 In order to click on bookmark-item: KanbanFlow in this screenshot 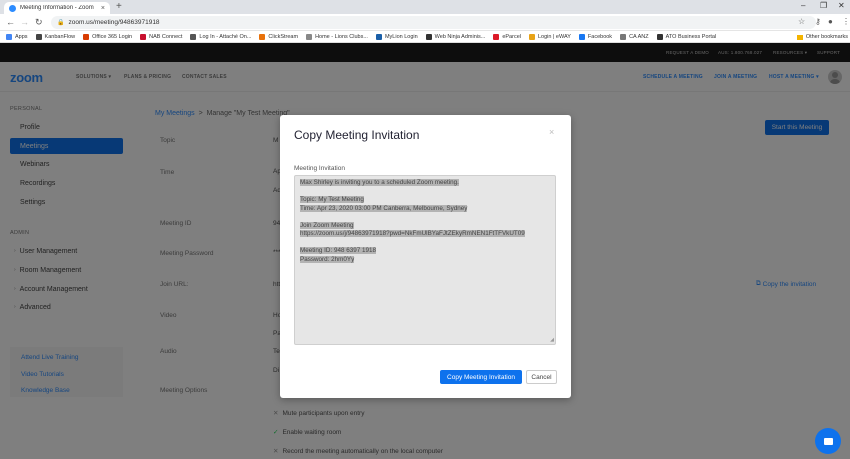, I will do `click(55, 36)`.